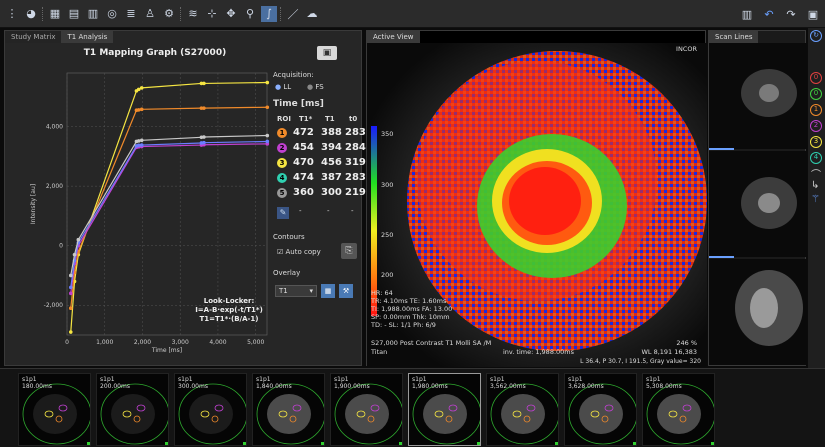 Image resolution: width=825 pixels, height=447 pixels. Describe the element at coordinates (296, 291) in the screenshot. I see `overlay-select: T1 ▾` at that location.